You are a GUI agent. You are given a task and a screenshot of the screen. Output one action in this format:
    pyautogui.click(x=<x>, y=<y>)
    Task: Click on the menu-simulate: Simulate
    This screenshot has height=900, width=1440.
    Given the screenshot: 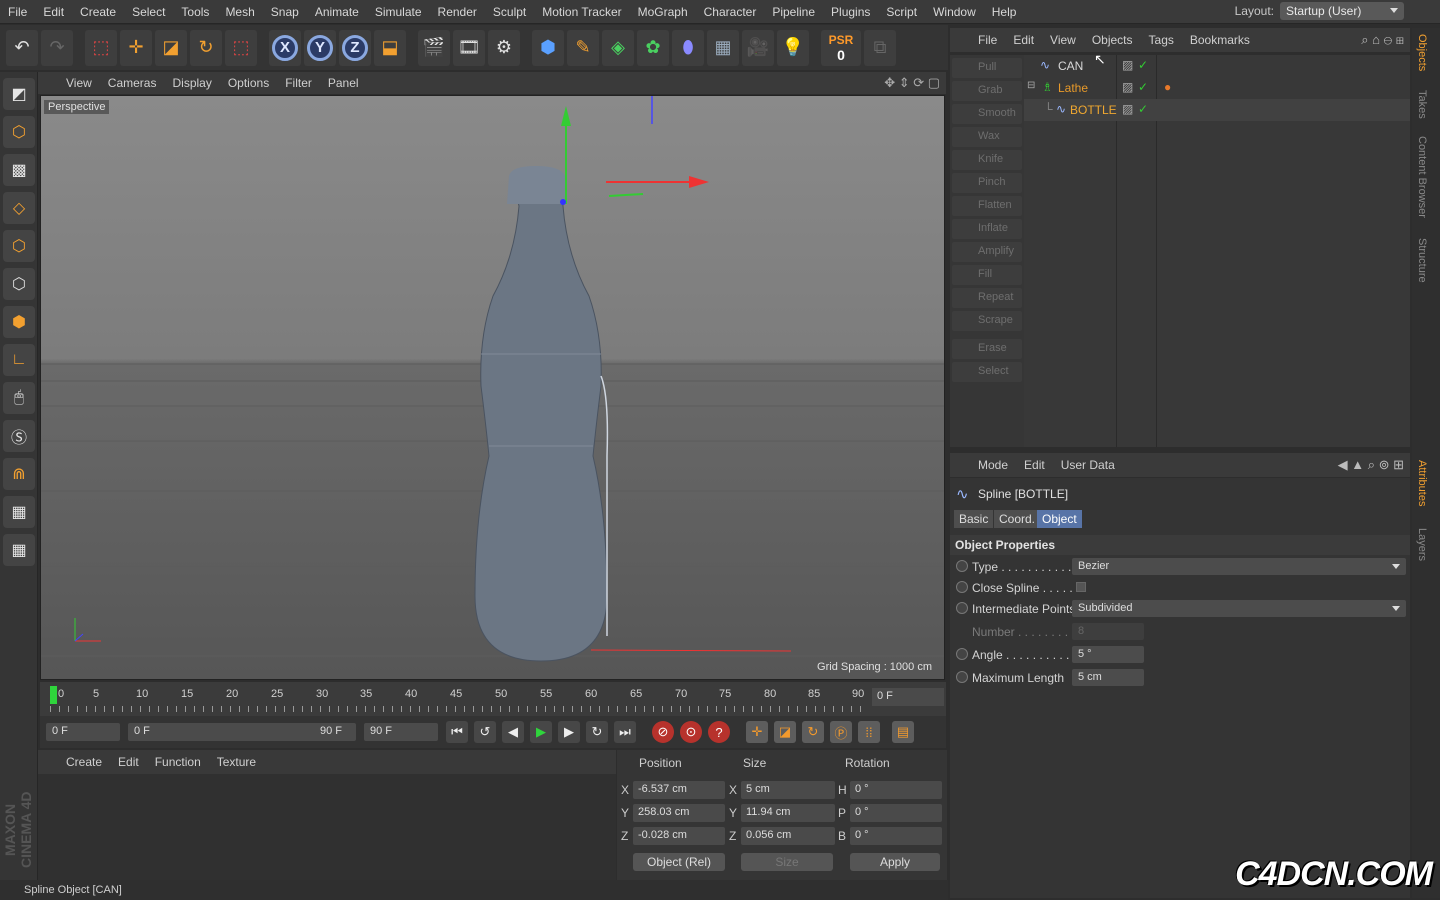 What is the action you would take?
    pyautogui.click(x=398, y=12)
    